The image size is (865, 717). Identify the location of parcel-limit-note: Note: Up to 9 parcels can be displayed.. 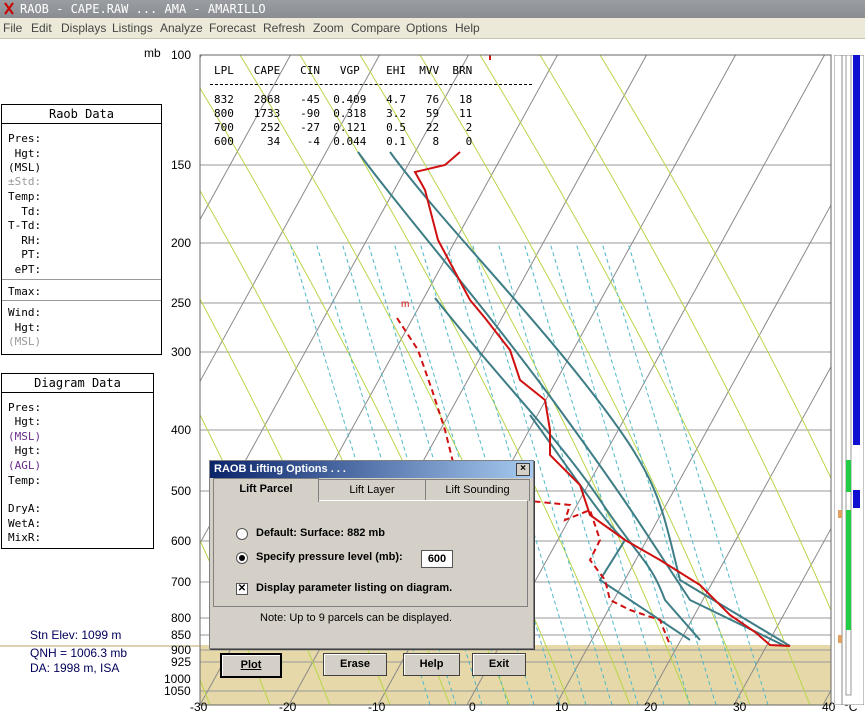
(356, 618).